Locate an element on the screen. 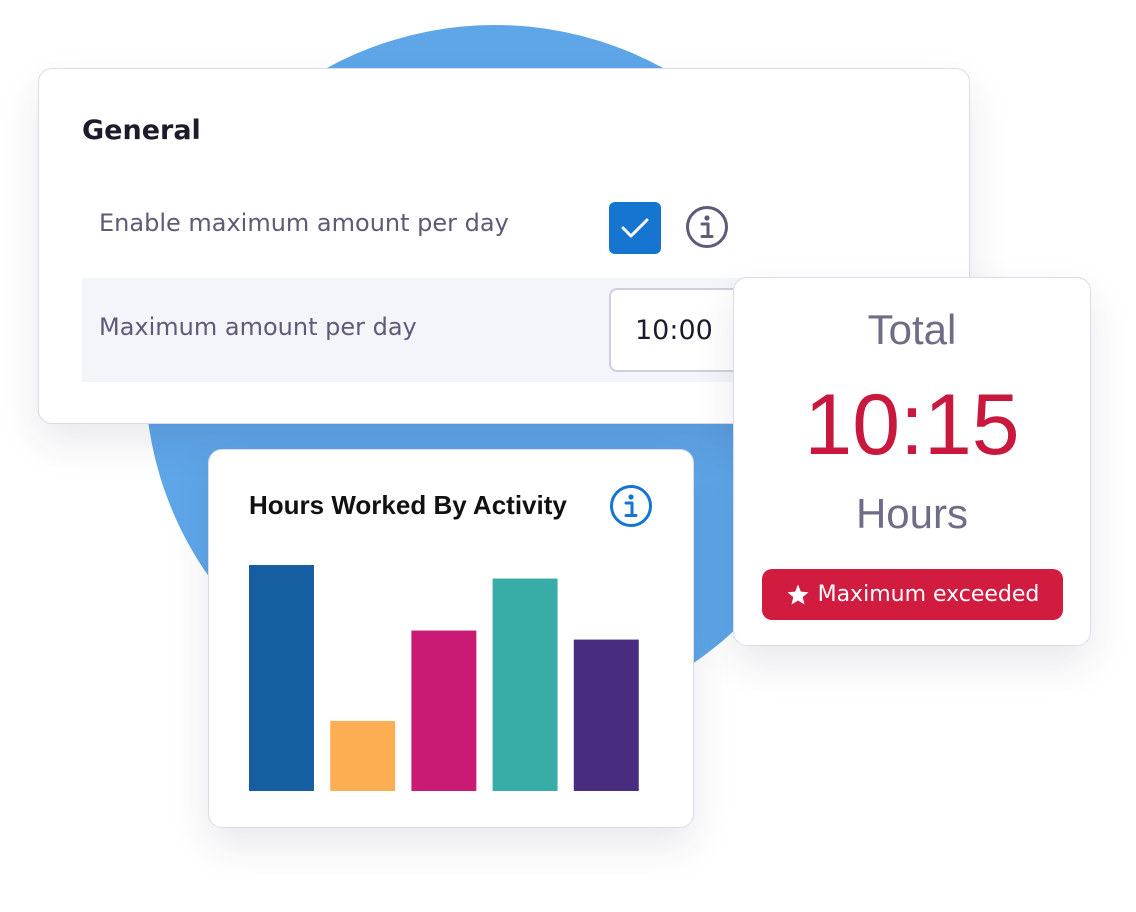  bar-chart is located at coordinates (444, 678).